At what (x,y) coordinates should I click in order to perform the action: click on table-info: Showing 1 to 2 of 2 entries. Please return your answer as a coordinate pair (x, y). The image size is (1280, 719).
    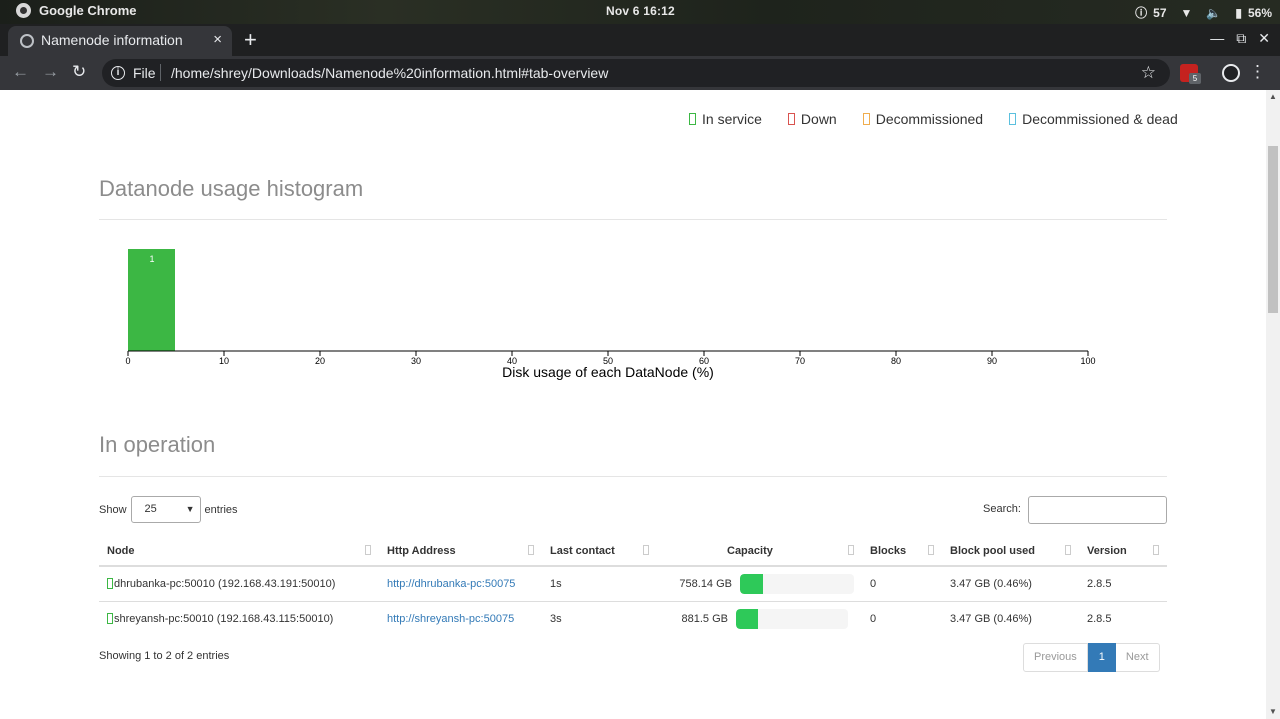
    Looking at the image, I should click on (164, 656).